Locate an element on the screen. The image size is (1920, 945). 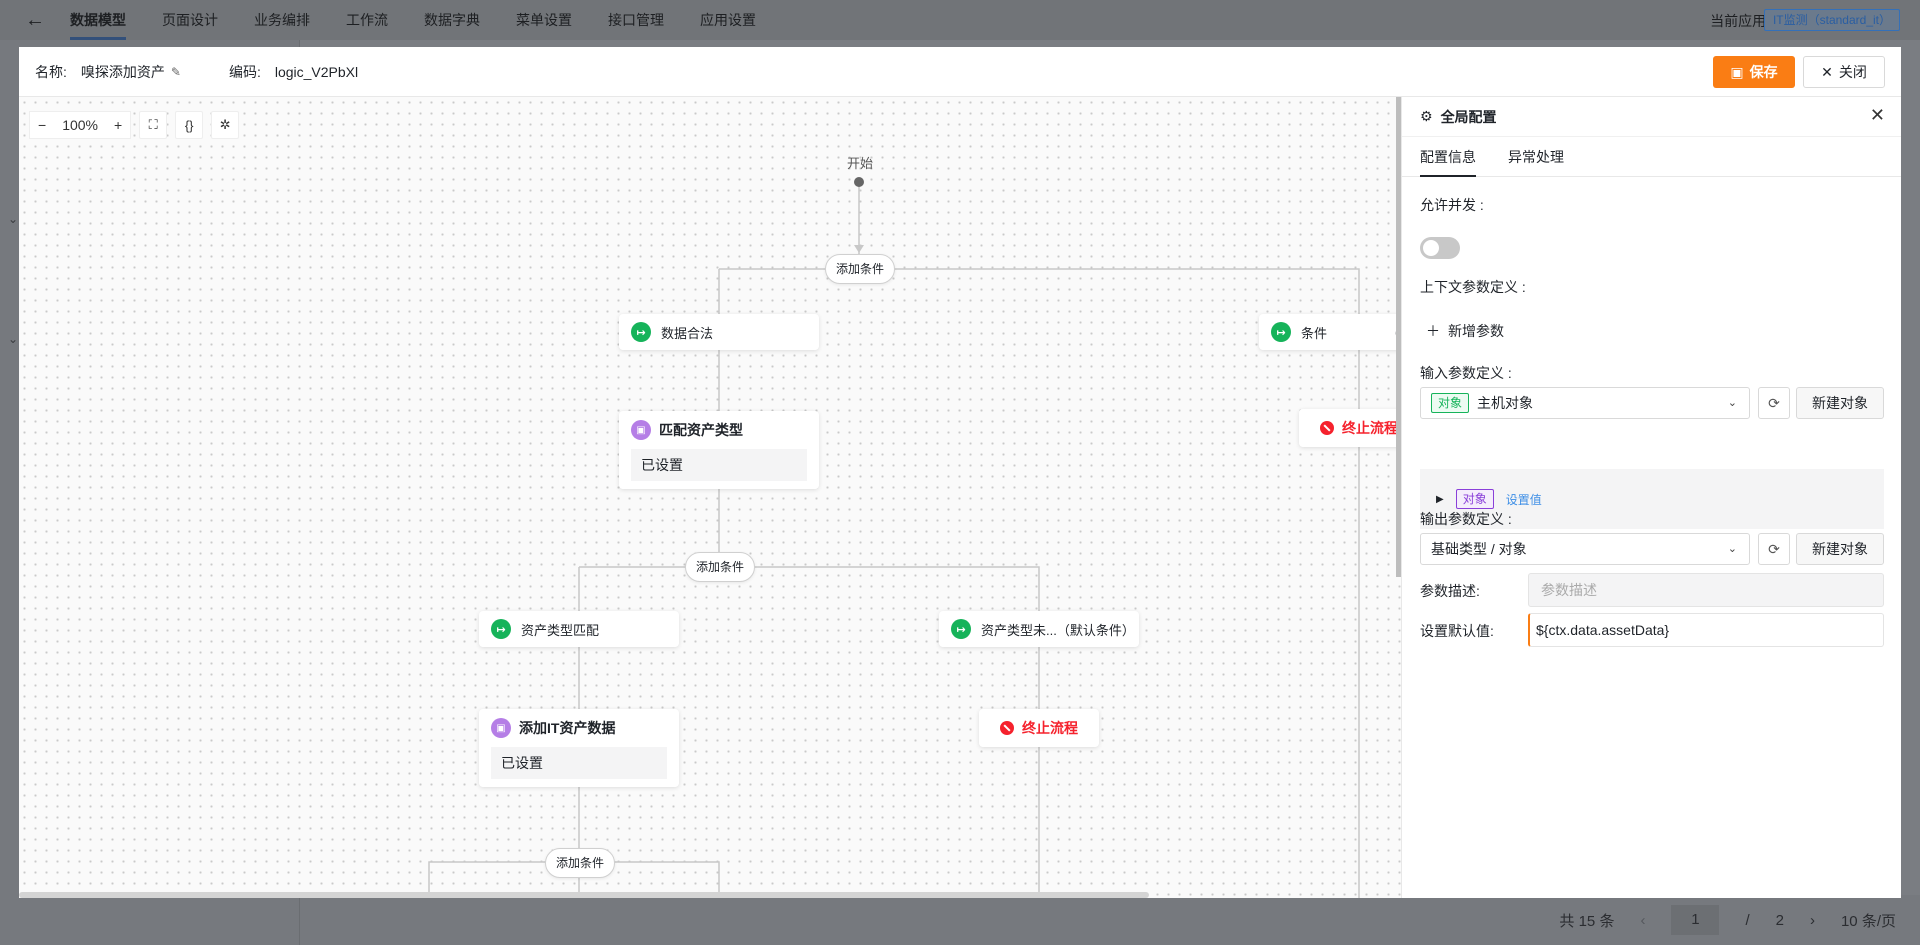
settings-gear-icon: ⚙ is located at coordinates (1426, 116).